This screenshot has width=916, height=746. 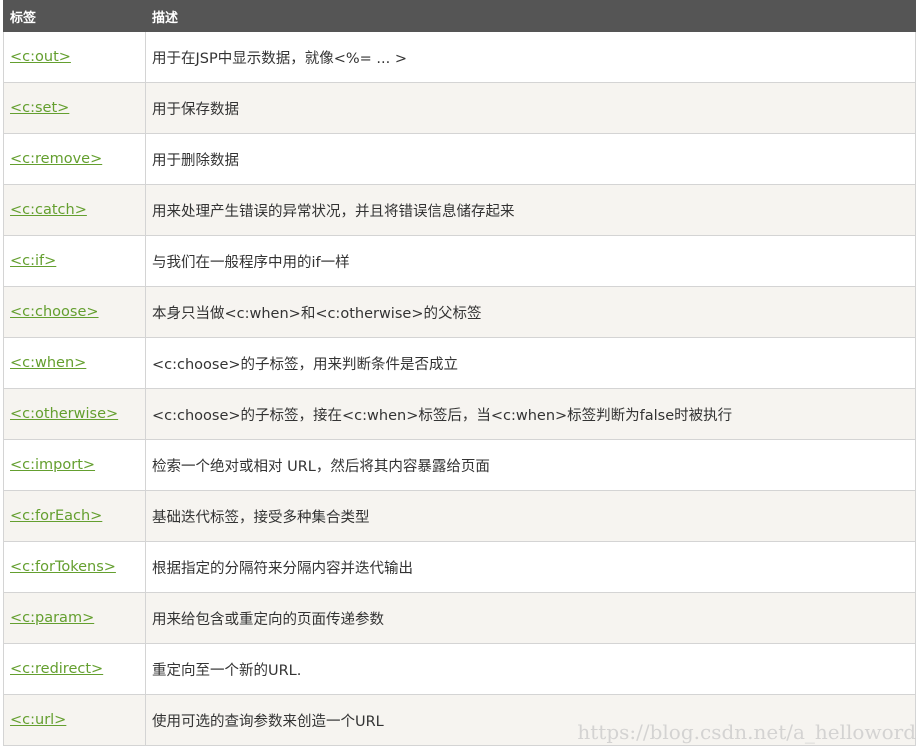 I want to click on table-row: <c:set> 用于保存数据, so click(x=459, y=108).